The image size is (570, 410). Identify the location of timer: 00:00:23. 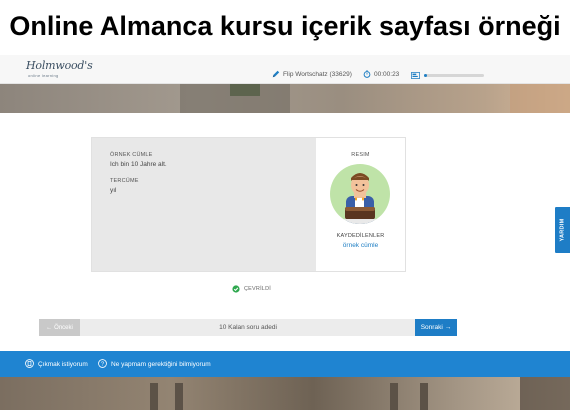
(381, 74).